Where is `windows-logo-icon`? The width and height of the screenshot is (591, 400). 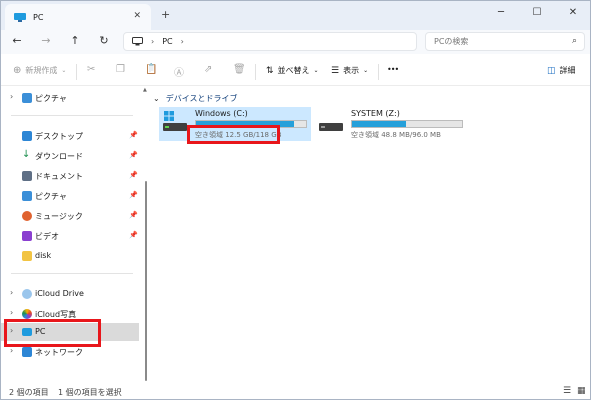 windows-logo-icon is located at coordinates (169, 116).